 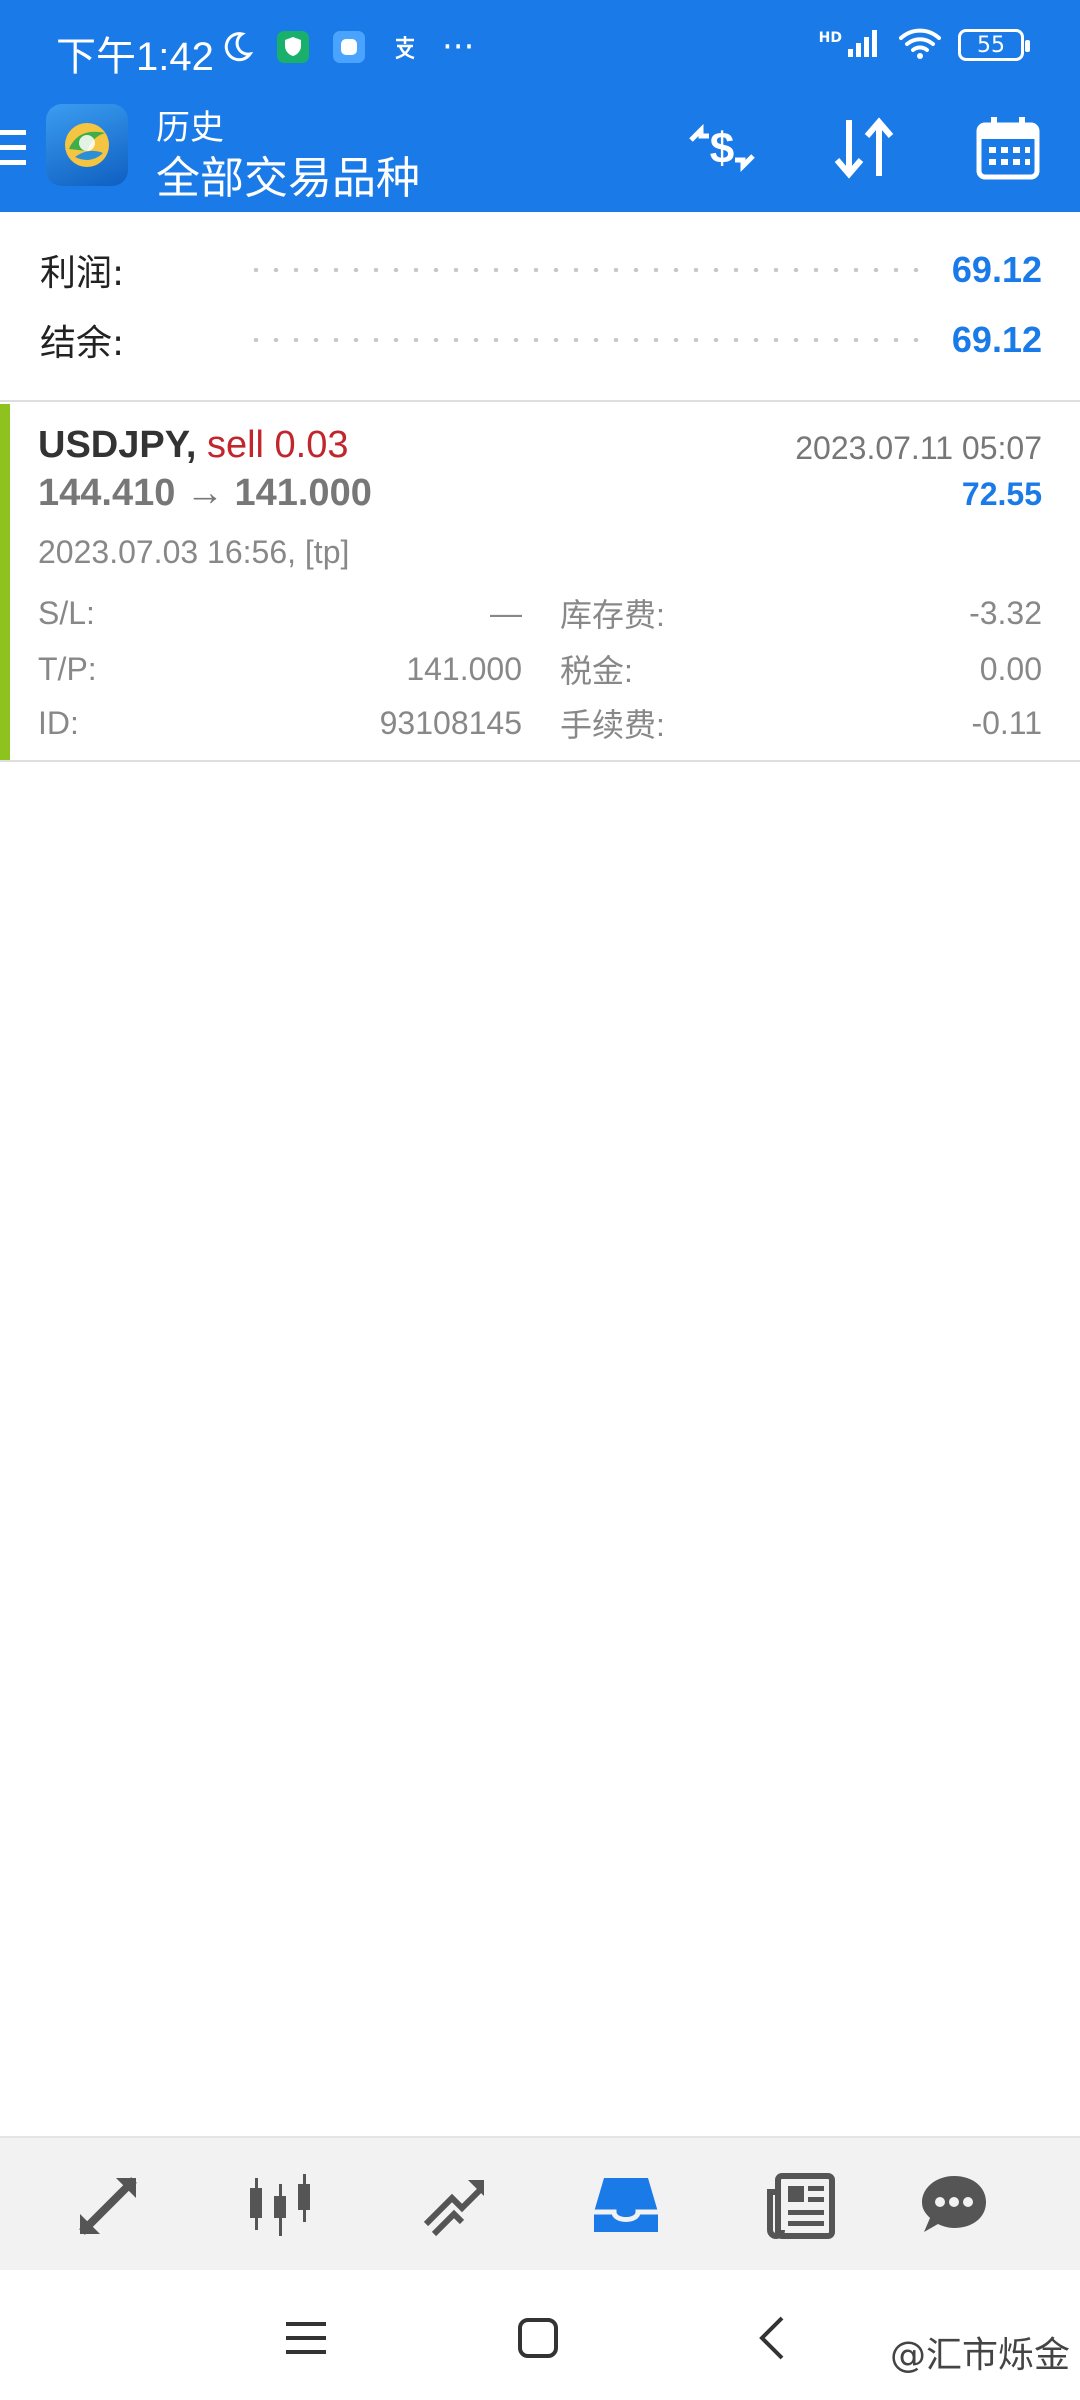 I want to click on currency-exchange-icon: $, so click(x=722, y=148).